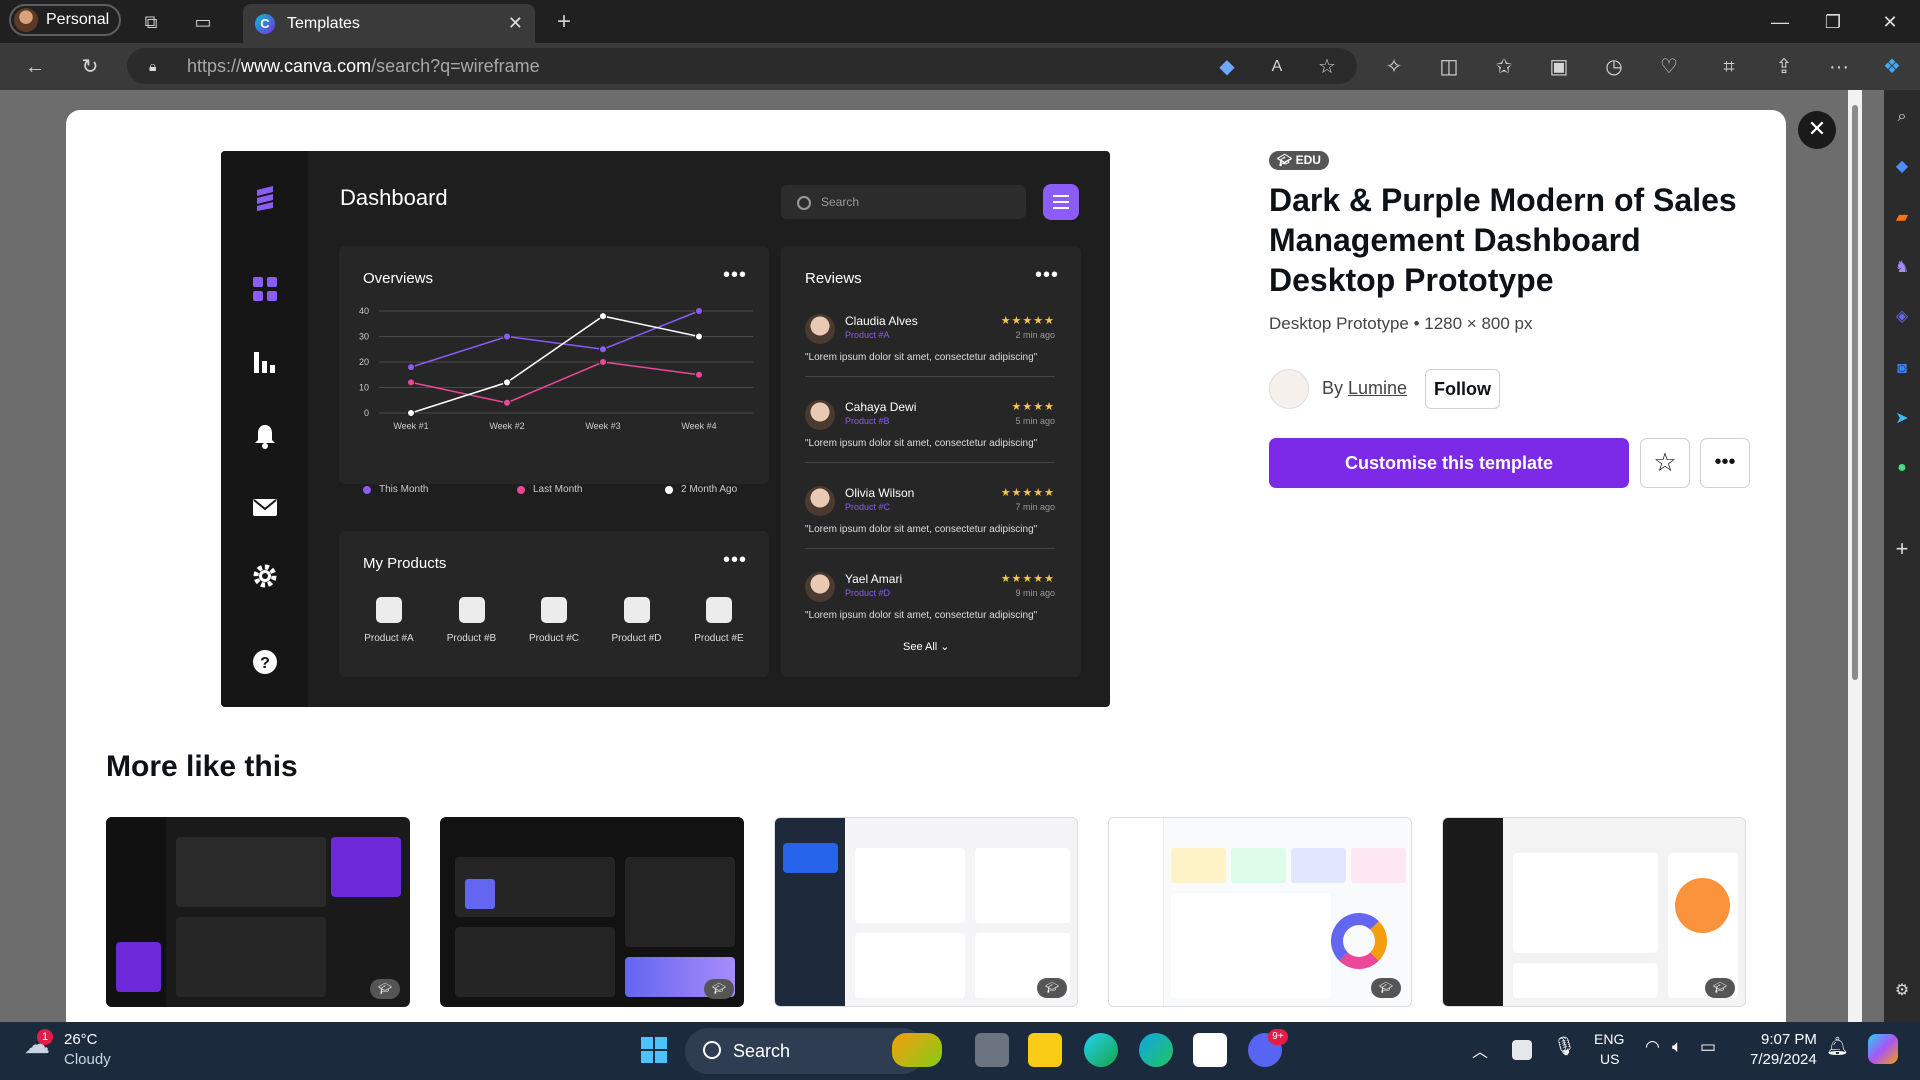  What do you see at coordinates (1156, 1050) in the screenshot?
I see `edge-icon` at bounding box center [1156, 1050].